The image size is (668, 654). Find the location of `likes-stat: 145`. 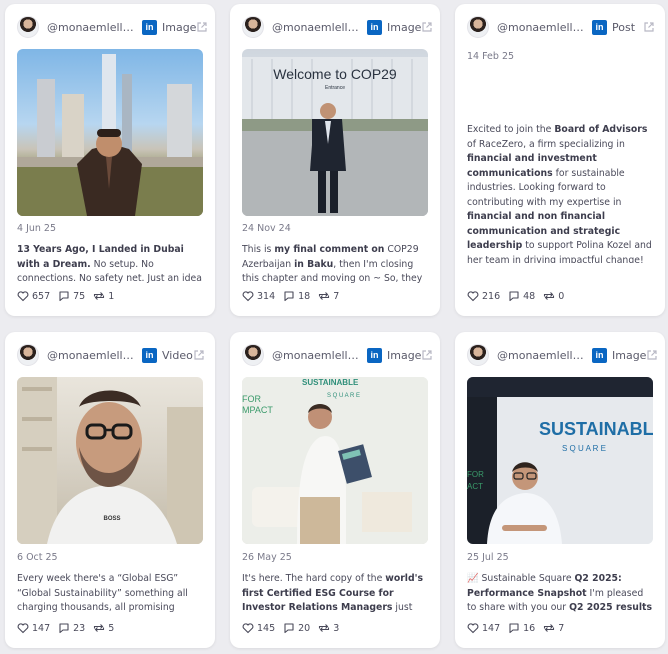

likes-stat: 145 is located at coordinates (258, 628).